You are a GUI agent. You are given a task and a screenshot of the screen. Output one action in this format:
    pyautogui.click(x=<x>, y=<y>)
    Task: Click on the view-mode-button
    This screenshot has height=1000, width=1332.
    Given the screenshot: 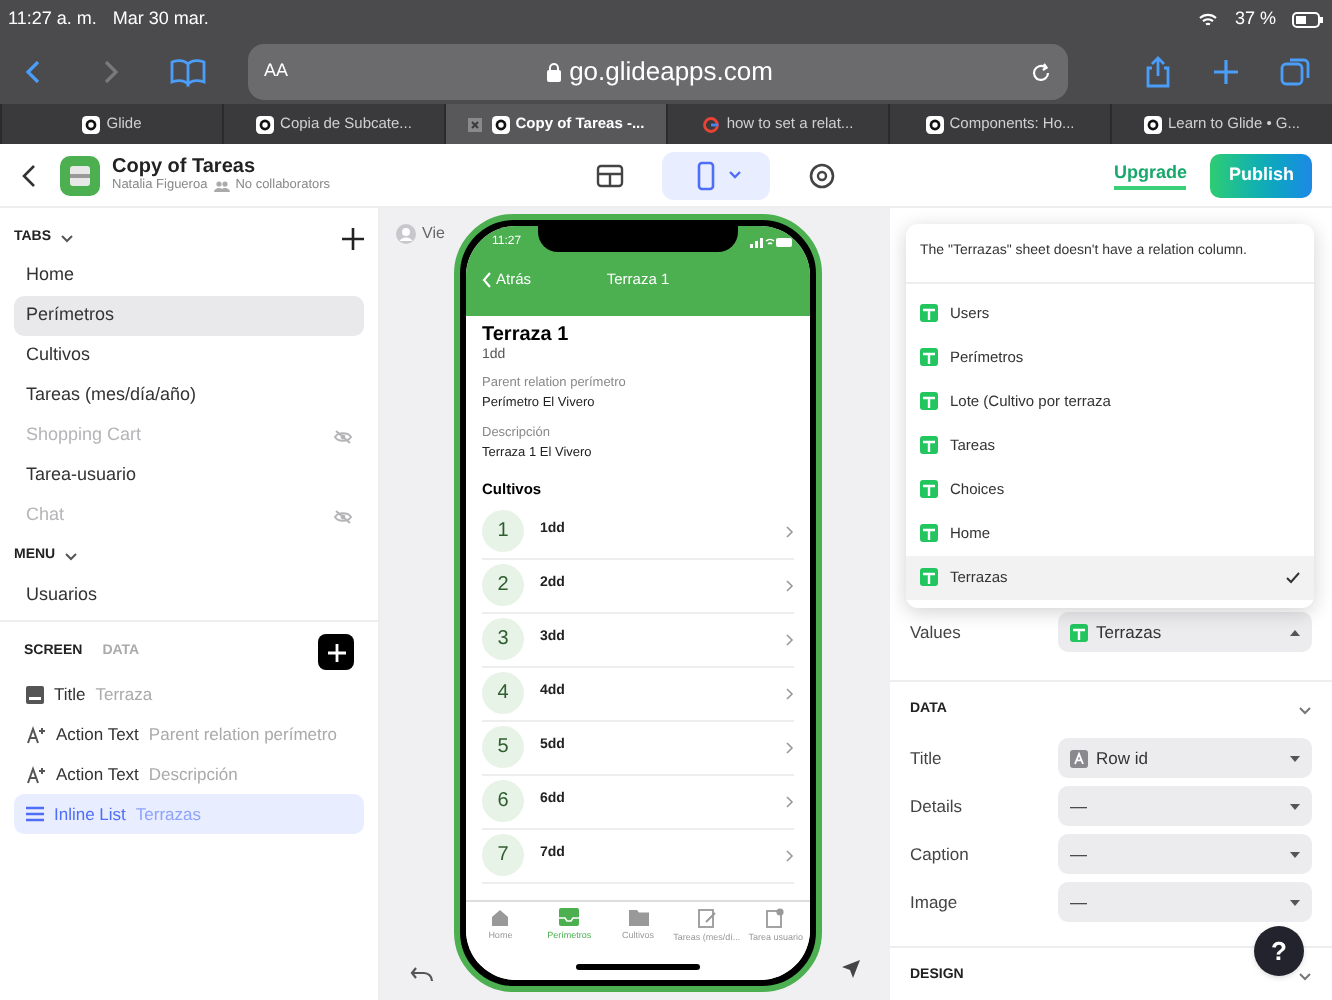 What is the action you would take?
    pyautogui.click(x=716, y=175)
    